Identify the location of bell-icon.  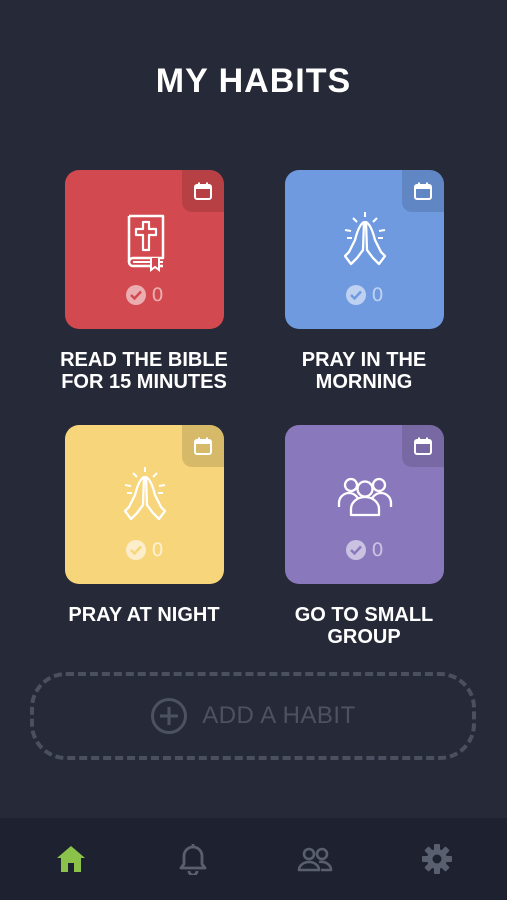
(193, 859).